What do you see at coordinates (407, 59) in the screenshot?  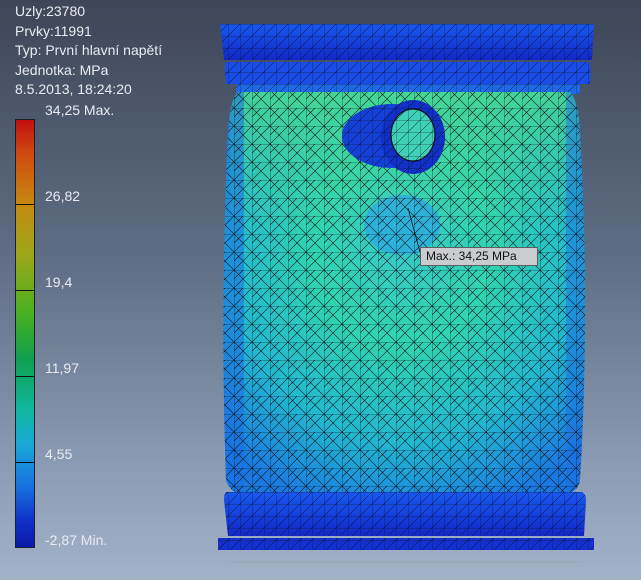 I see `top-flange` at bounding box center [407, 59].